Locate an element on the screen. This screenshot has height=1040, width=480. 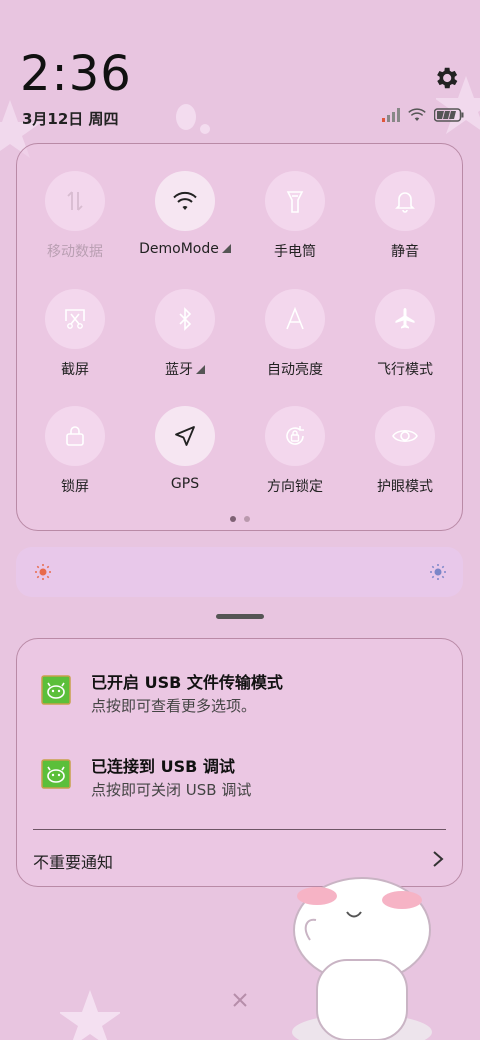
tile-label: 静音 is located at coordinates (405, 252).